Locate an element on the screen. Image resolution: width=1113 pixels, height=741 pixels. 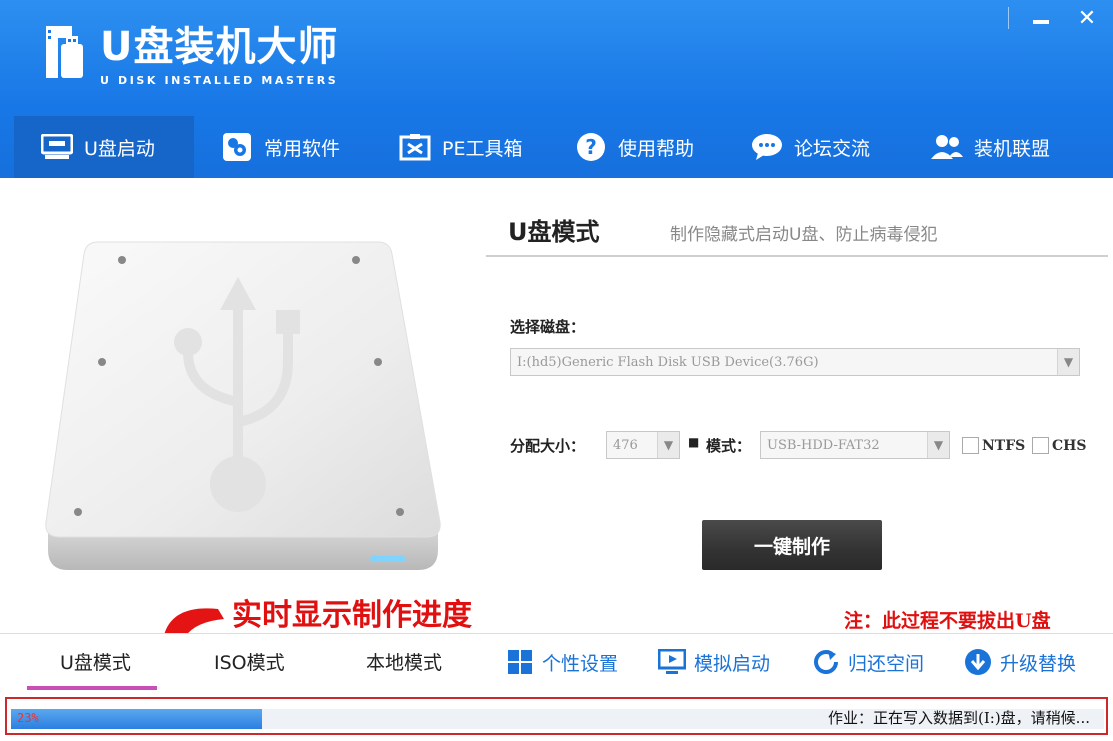
mode-title: U盘模式 is located at coordinates (554, 232).